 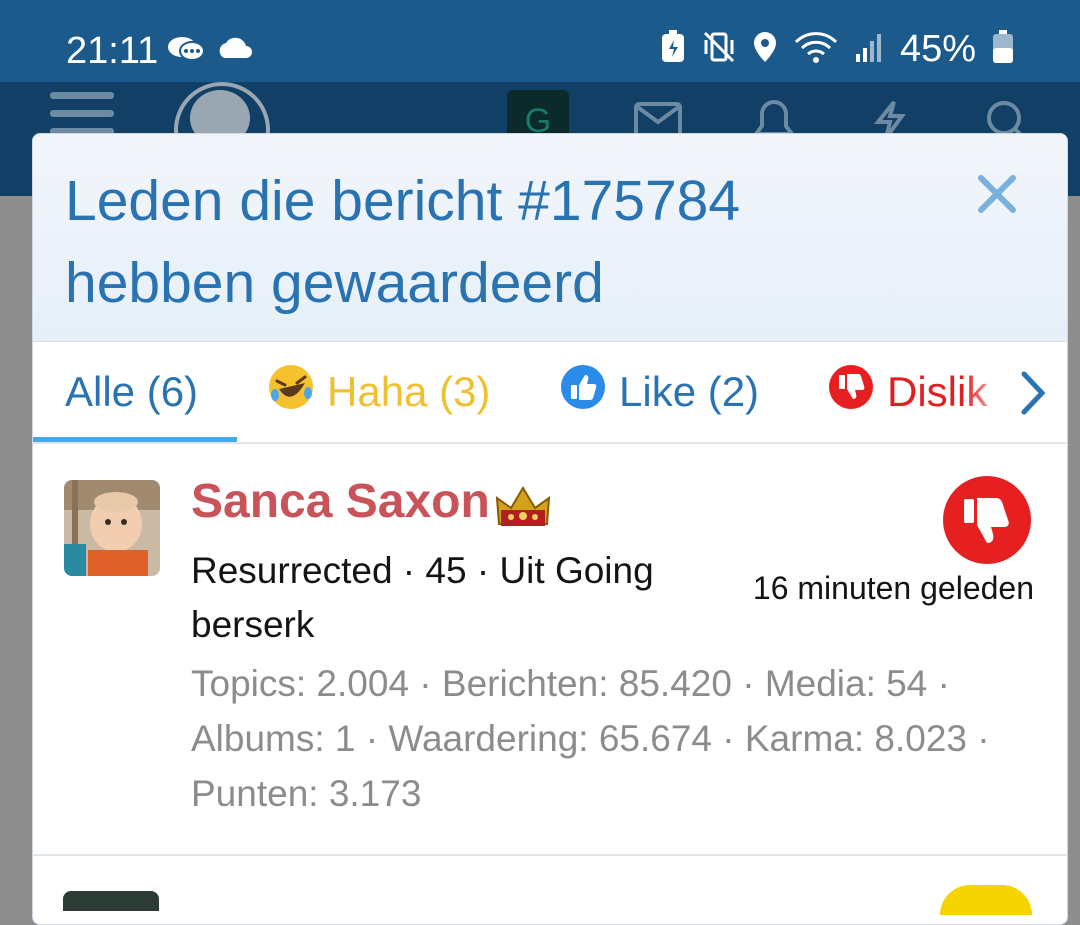 I want to click on crown-icon, so click(x=523, y=509).